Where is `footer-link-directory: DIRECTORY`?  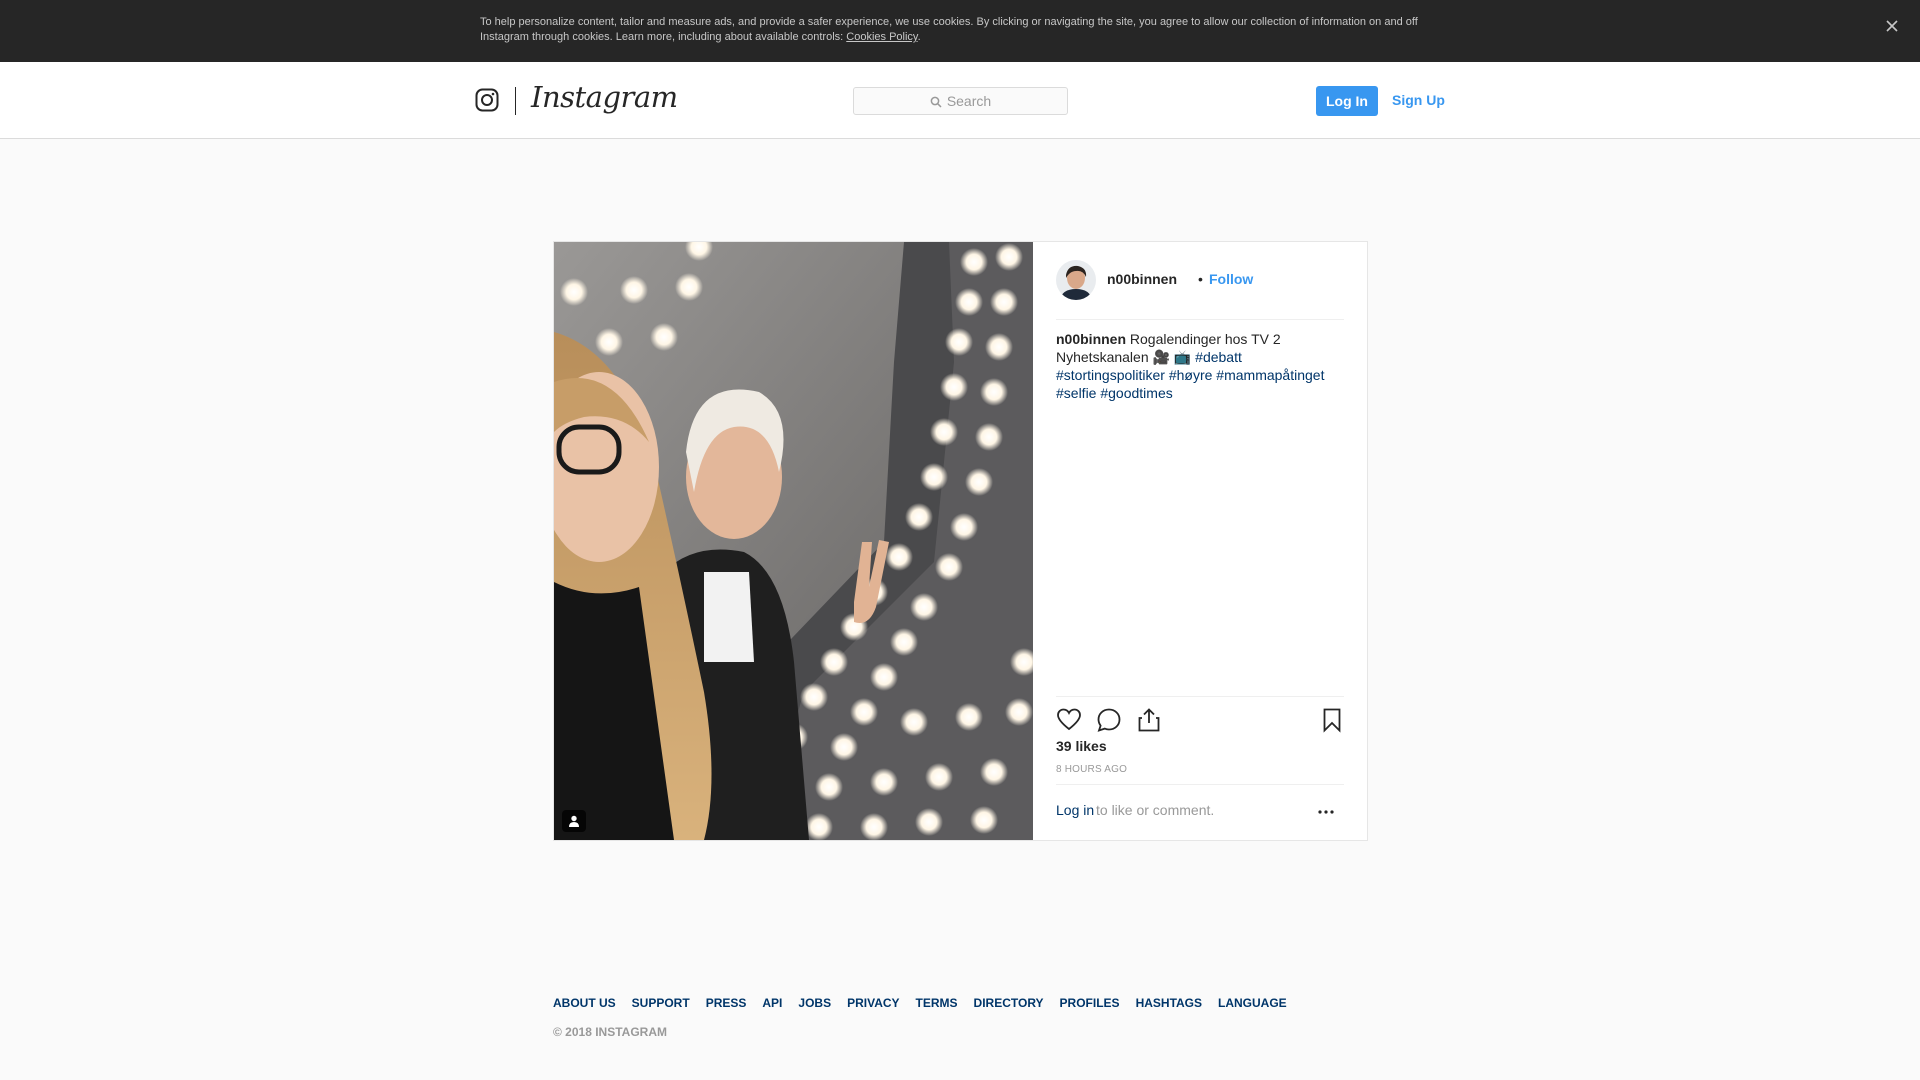
footer-link-directory: DIRECTORY is located at coordinates (1009, 1003).